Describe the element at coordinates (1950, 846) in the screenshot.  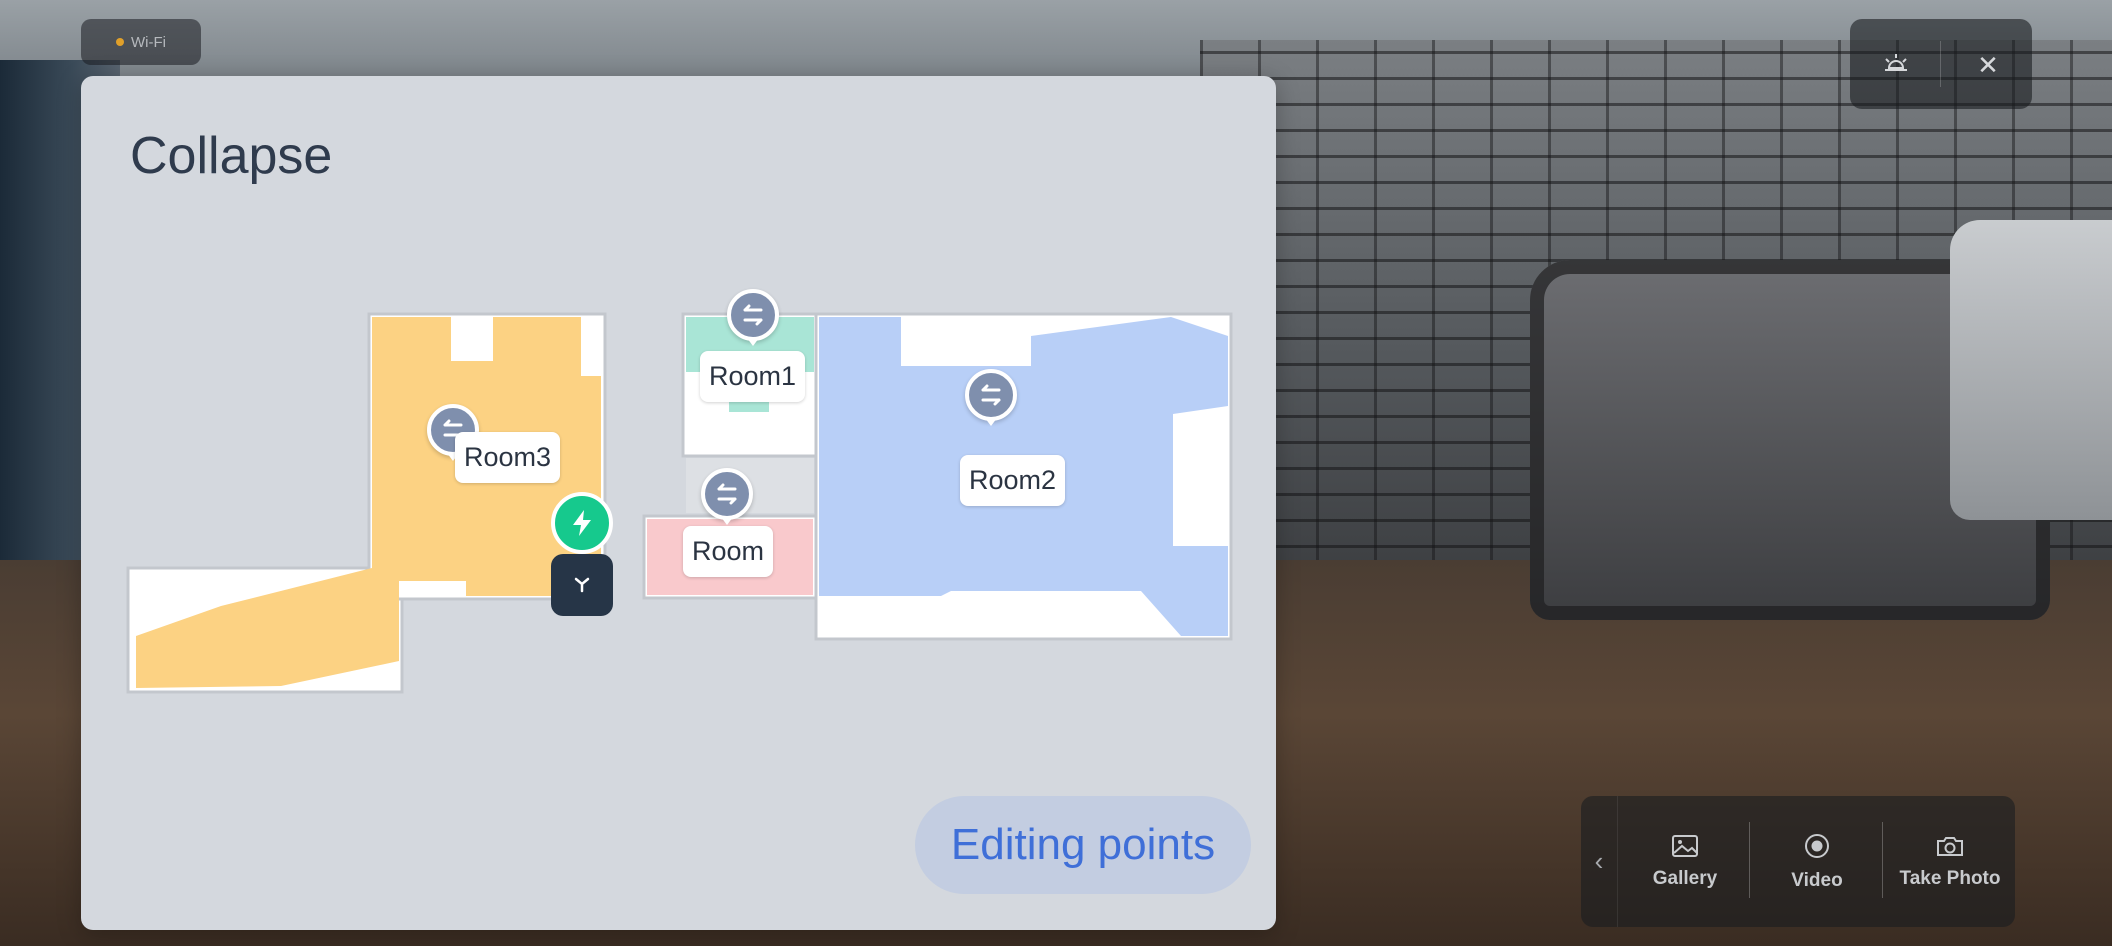
I see `camera-icon` at that location.